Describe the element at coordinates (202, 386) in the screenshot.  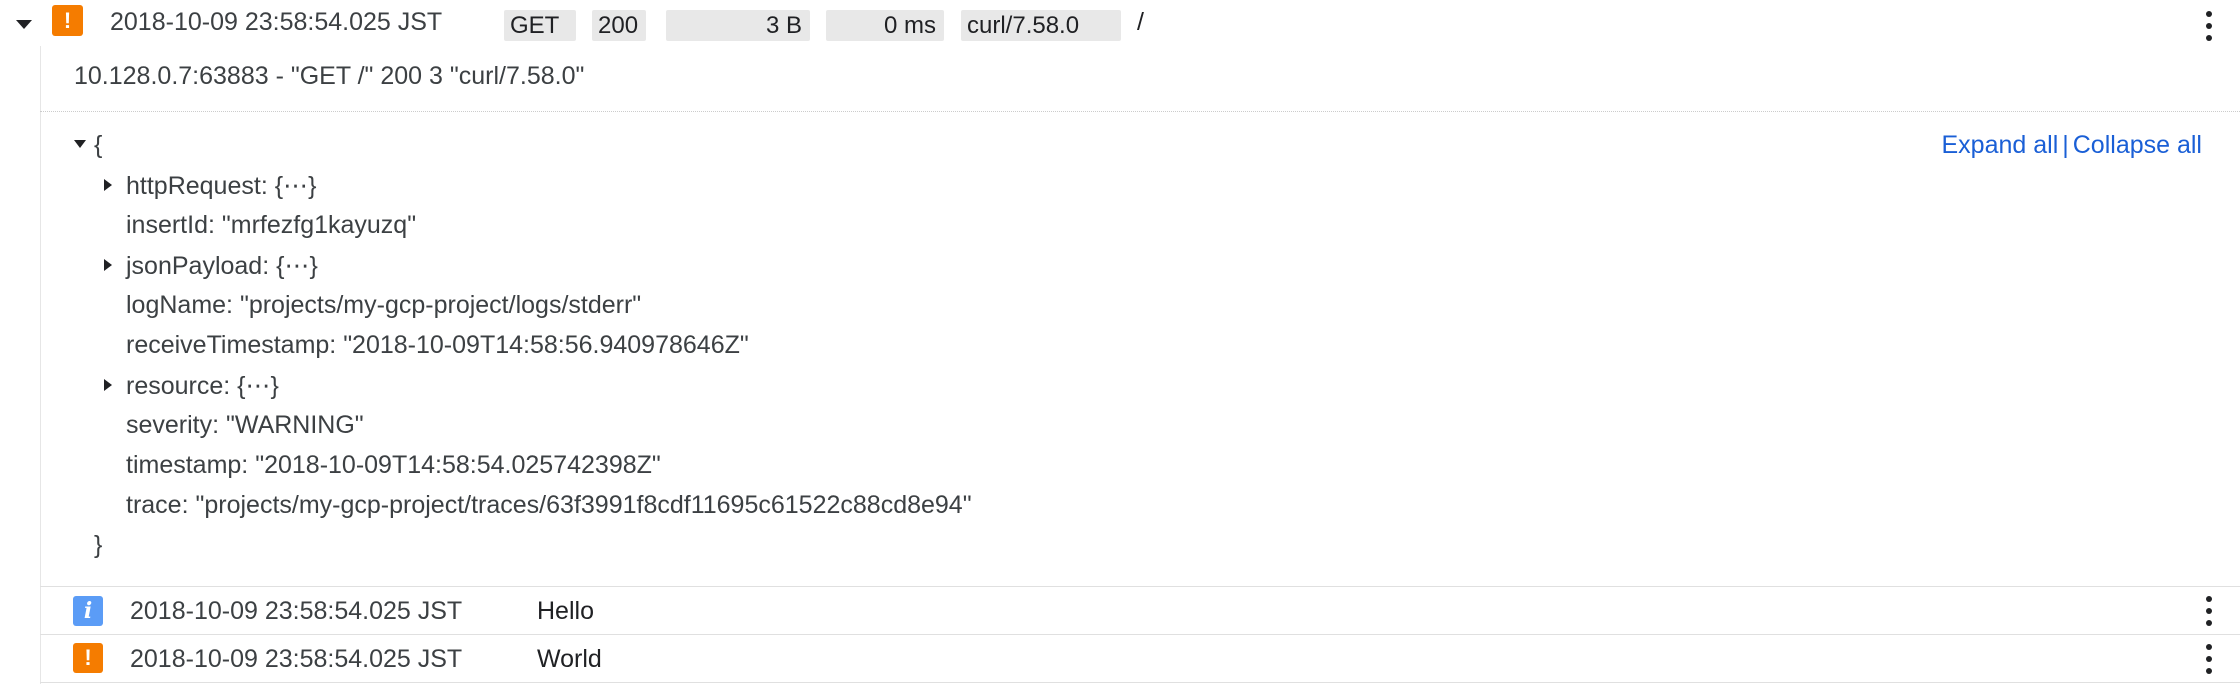
I see `json-field-resource: resource: {⋯}` at that location.